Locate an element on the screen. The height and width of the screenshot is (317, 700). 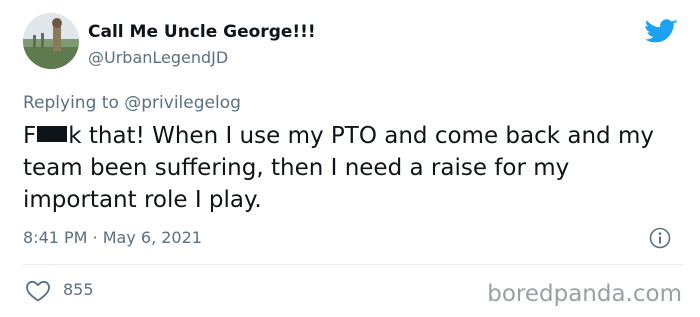
twitter-bird-icon is located at coordinates (661, 32).